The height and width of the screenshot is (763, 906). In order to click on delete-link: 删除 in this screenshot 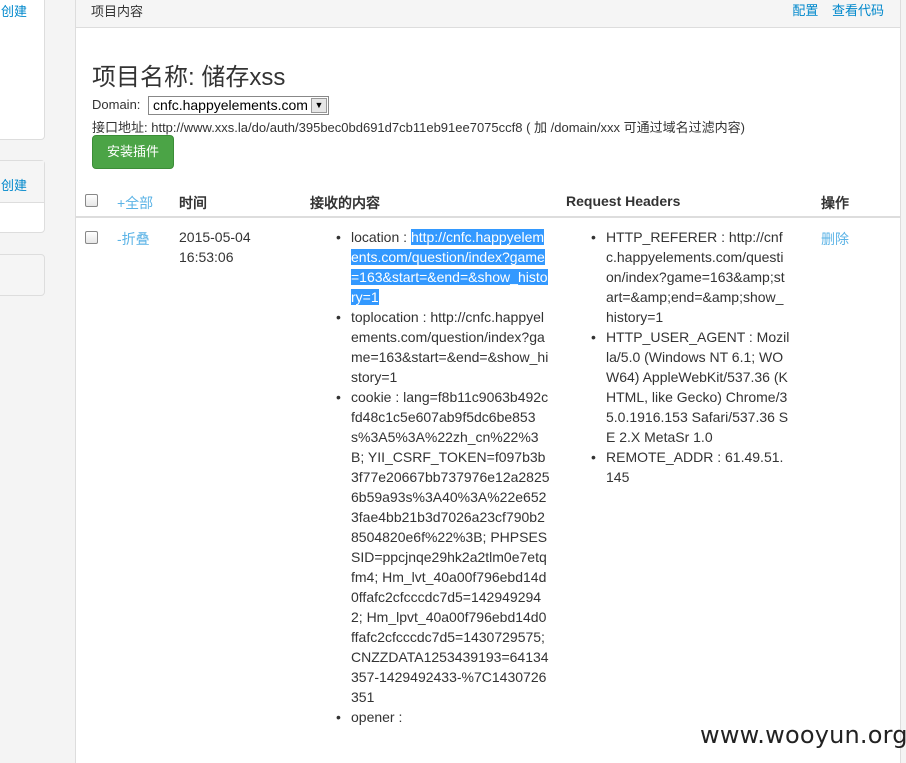, I will do `click(835, 239)`.